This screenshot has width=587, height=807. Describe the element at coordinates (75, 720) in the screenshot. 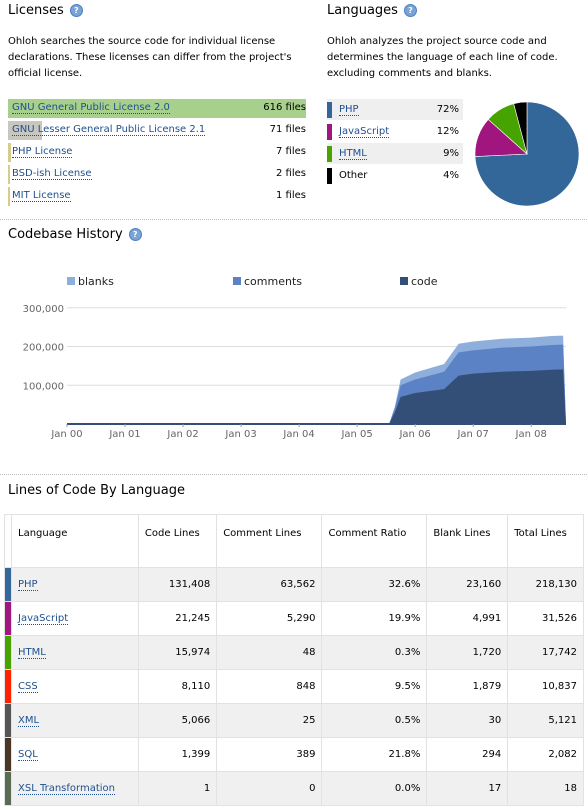

I see `language-cell: XML` at that location.